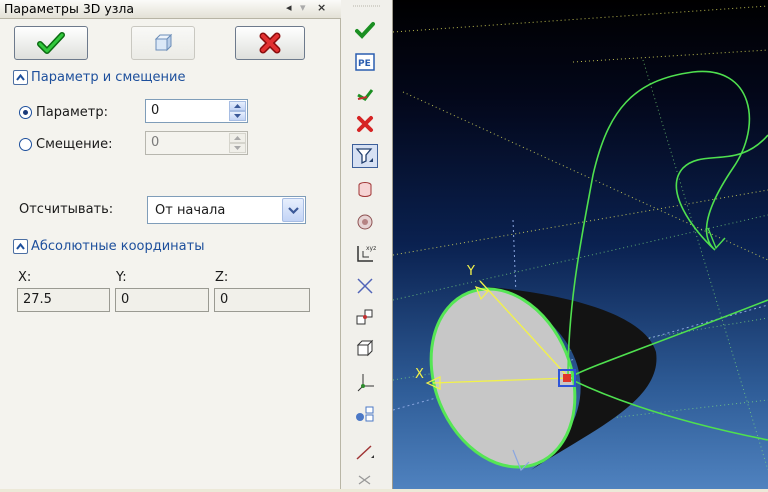  I want to click on cube-link-icon, so click(364, 317).